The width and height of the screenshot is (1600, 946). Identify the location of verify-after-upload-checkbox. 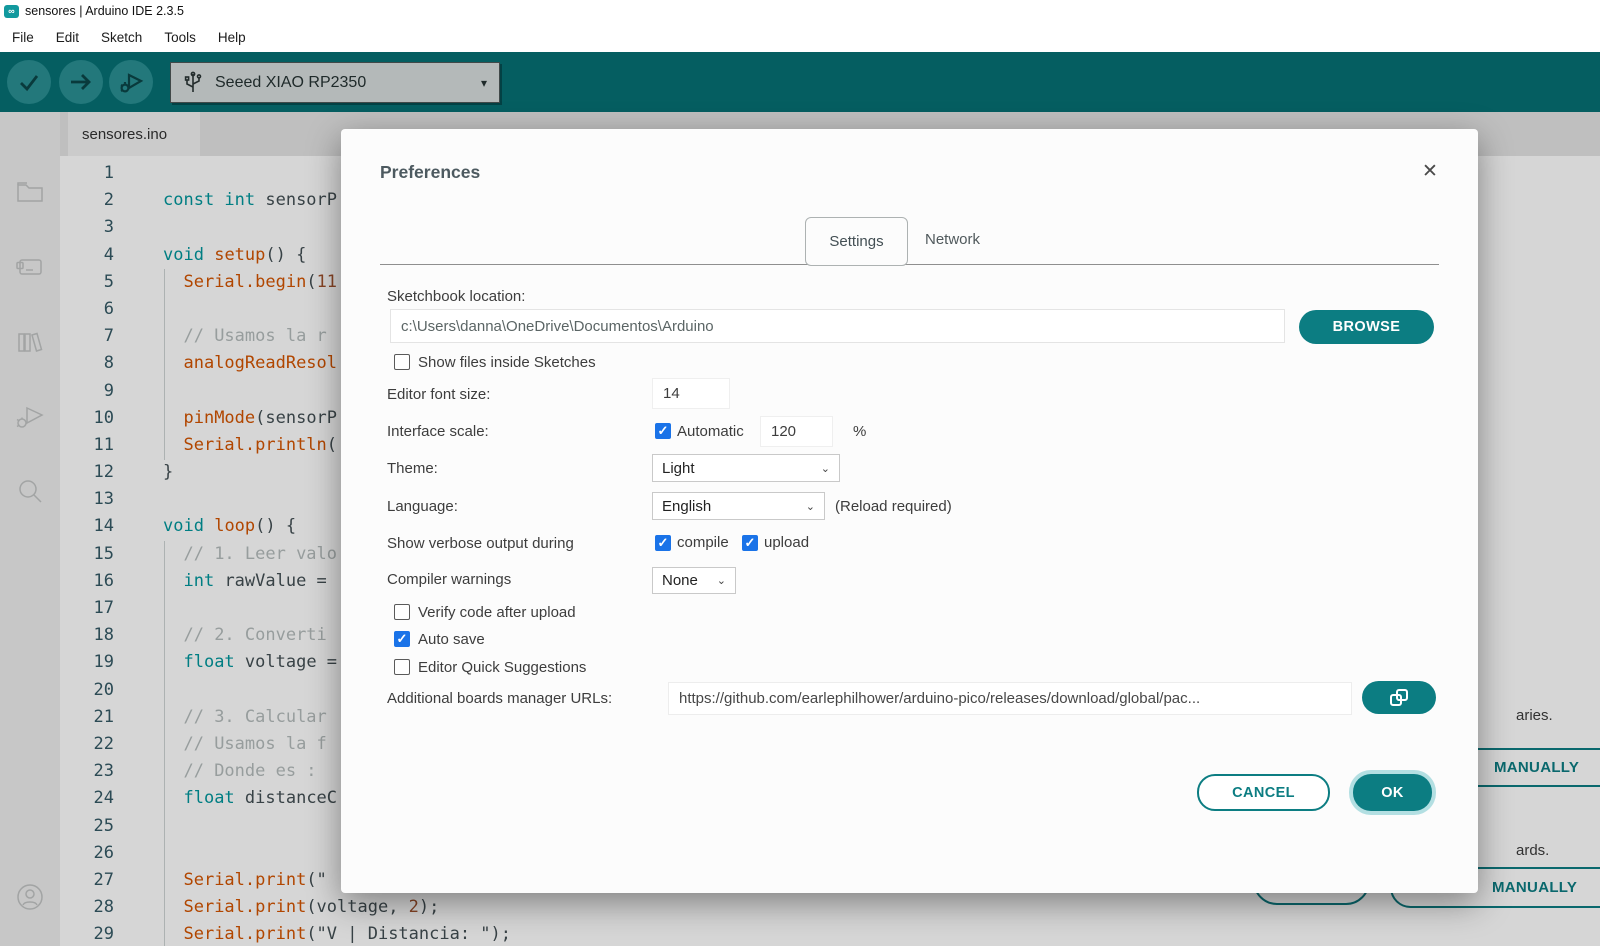
(402, 612).